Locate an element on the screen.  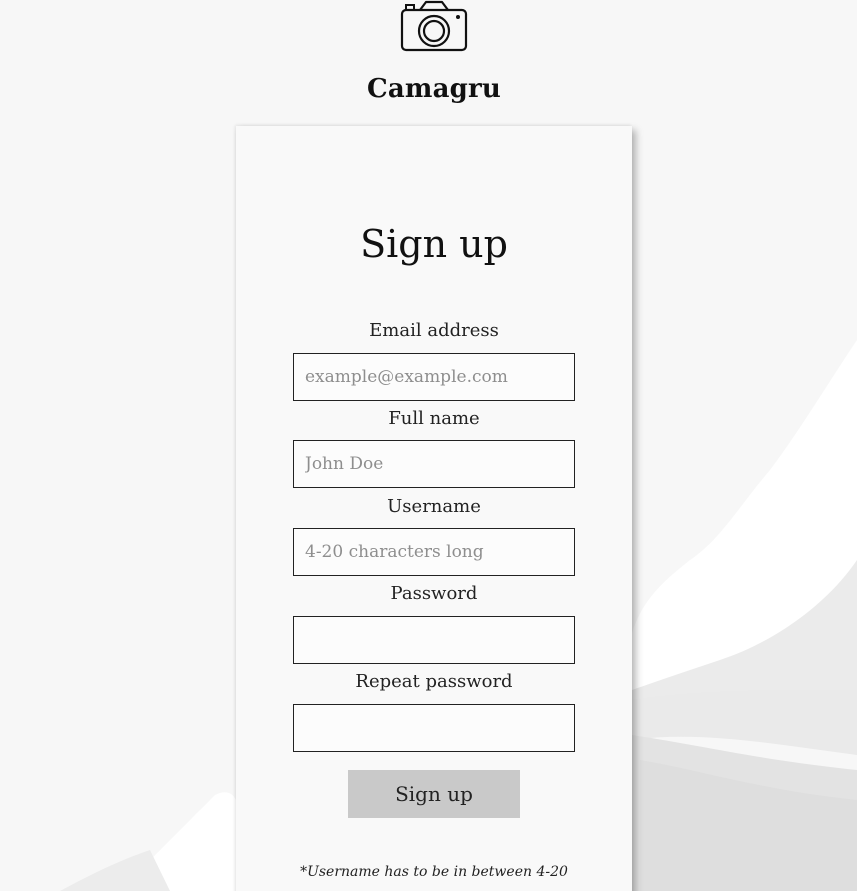
repeat-password-label: Repeat password is located at coordinates (434, 681).